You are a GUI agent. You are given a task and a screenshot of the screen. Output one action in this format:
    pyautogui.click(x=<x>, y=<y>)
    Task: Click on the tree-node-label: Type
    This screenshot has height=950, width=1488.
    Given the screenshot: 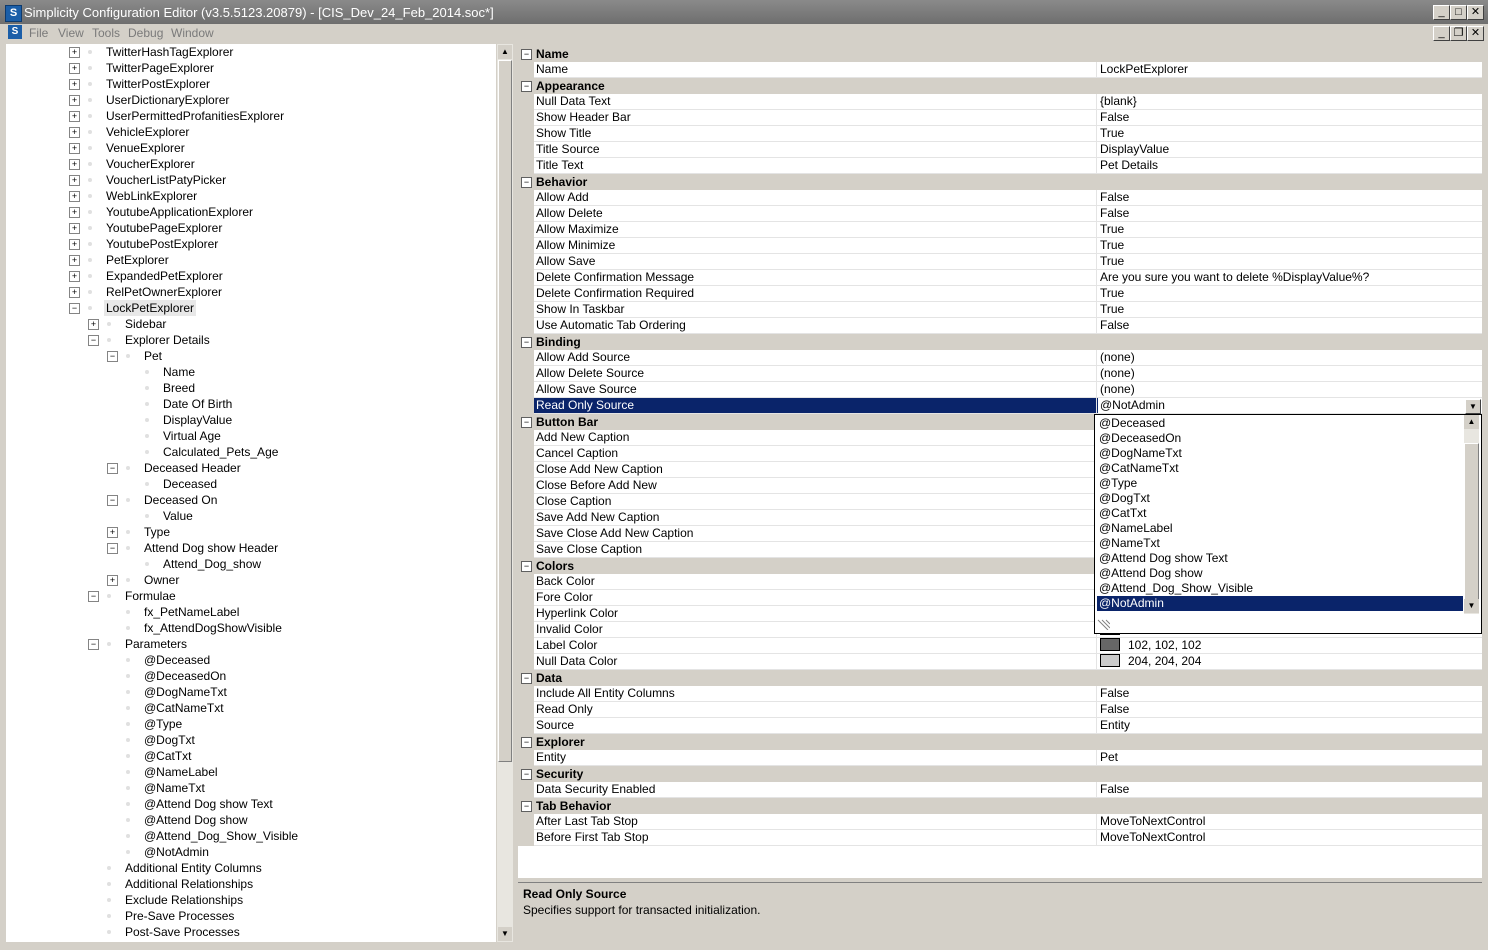 What is the action you would take?
    pyautogui.click(x=157, y=532)
    